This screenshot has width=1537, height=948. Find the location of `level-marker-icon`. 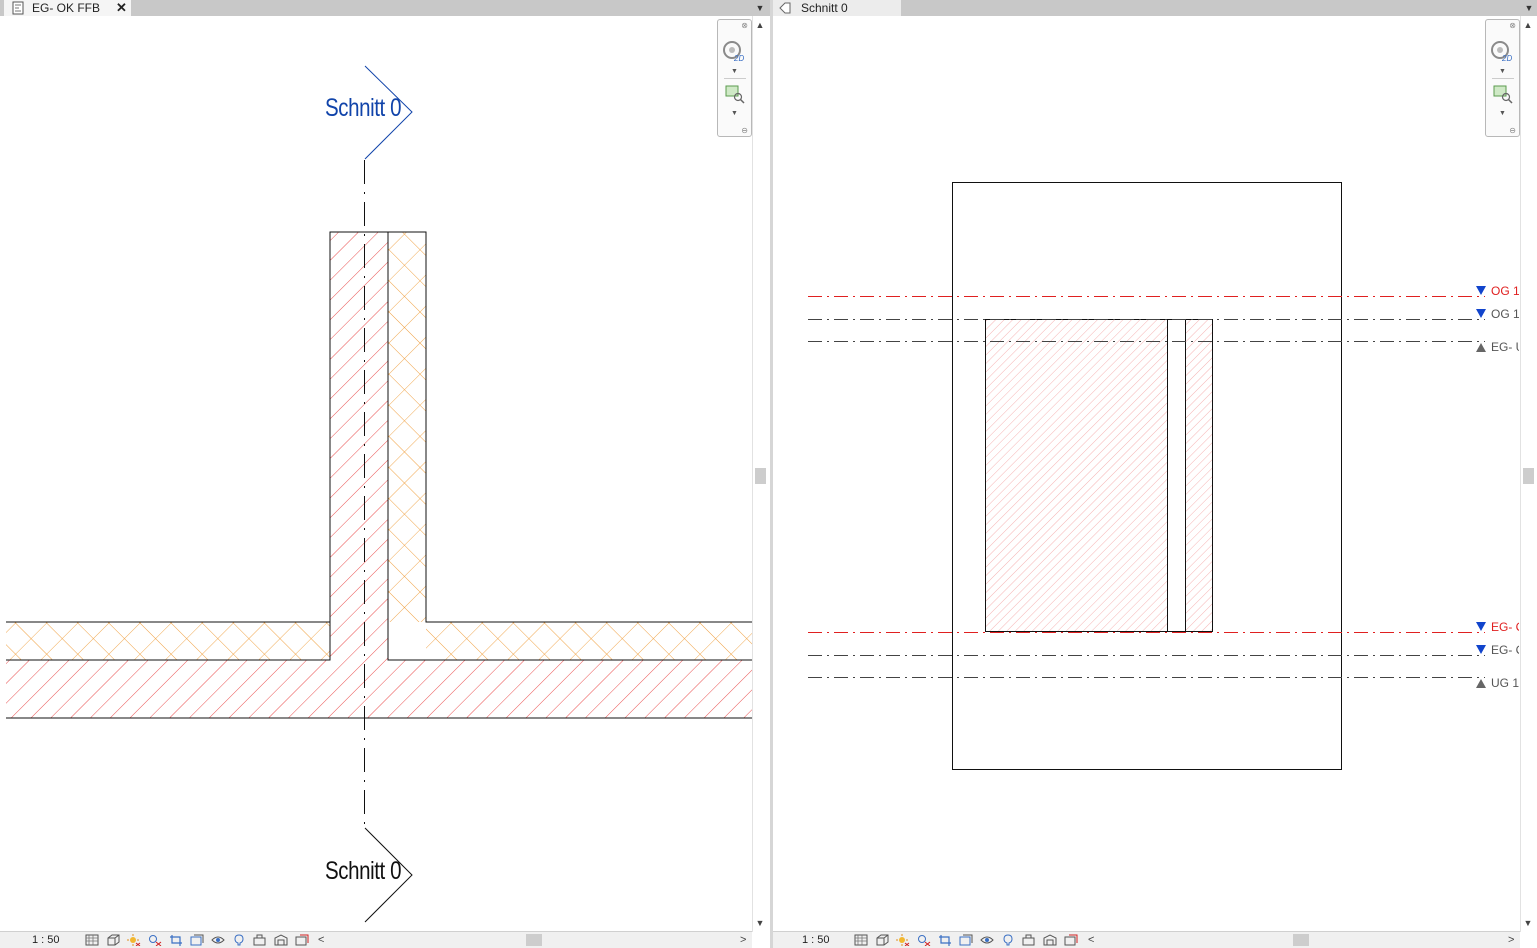

level-marker-icon is located at coordinates (1481, 487).